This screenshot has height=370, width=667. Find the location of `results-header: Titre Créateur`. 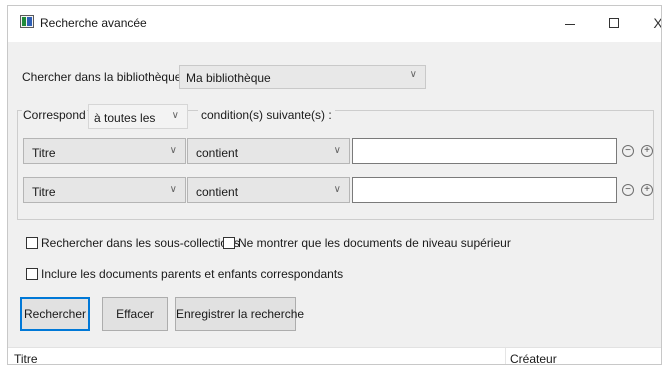

results-header: Titre Créateur is located at coordinates (334, 355).